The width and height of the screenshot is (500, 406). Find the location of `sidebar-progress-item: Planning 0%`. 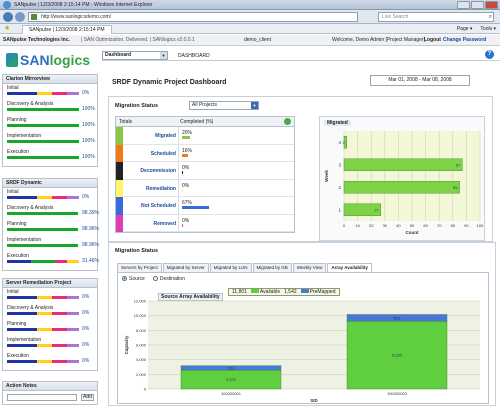

sidebar-progress-item: Planning 0% is located at coordinates (50, 328).